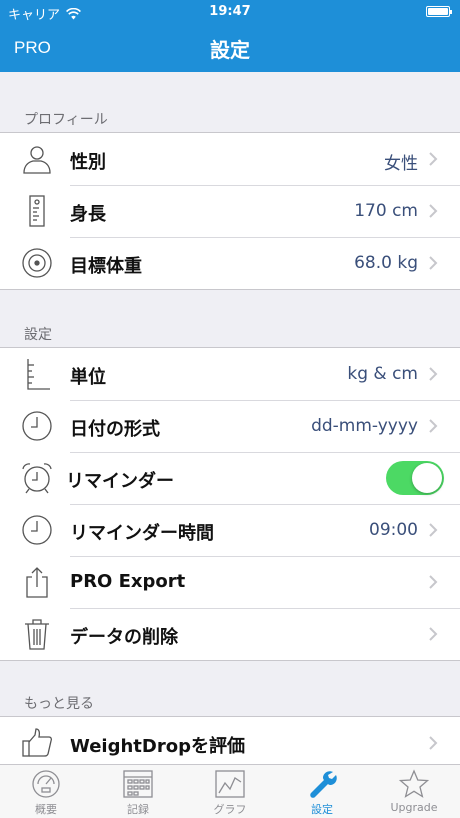 Image resolution: width=460 pixels, height=818 pixels. What do you see at coordinates (382, 374) in the screenshot?
I see `row-value-units: kg & cm` at bounding box center [382, 374].